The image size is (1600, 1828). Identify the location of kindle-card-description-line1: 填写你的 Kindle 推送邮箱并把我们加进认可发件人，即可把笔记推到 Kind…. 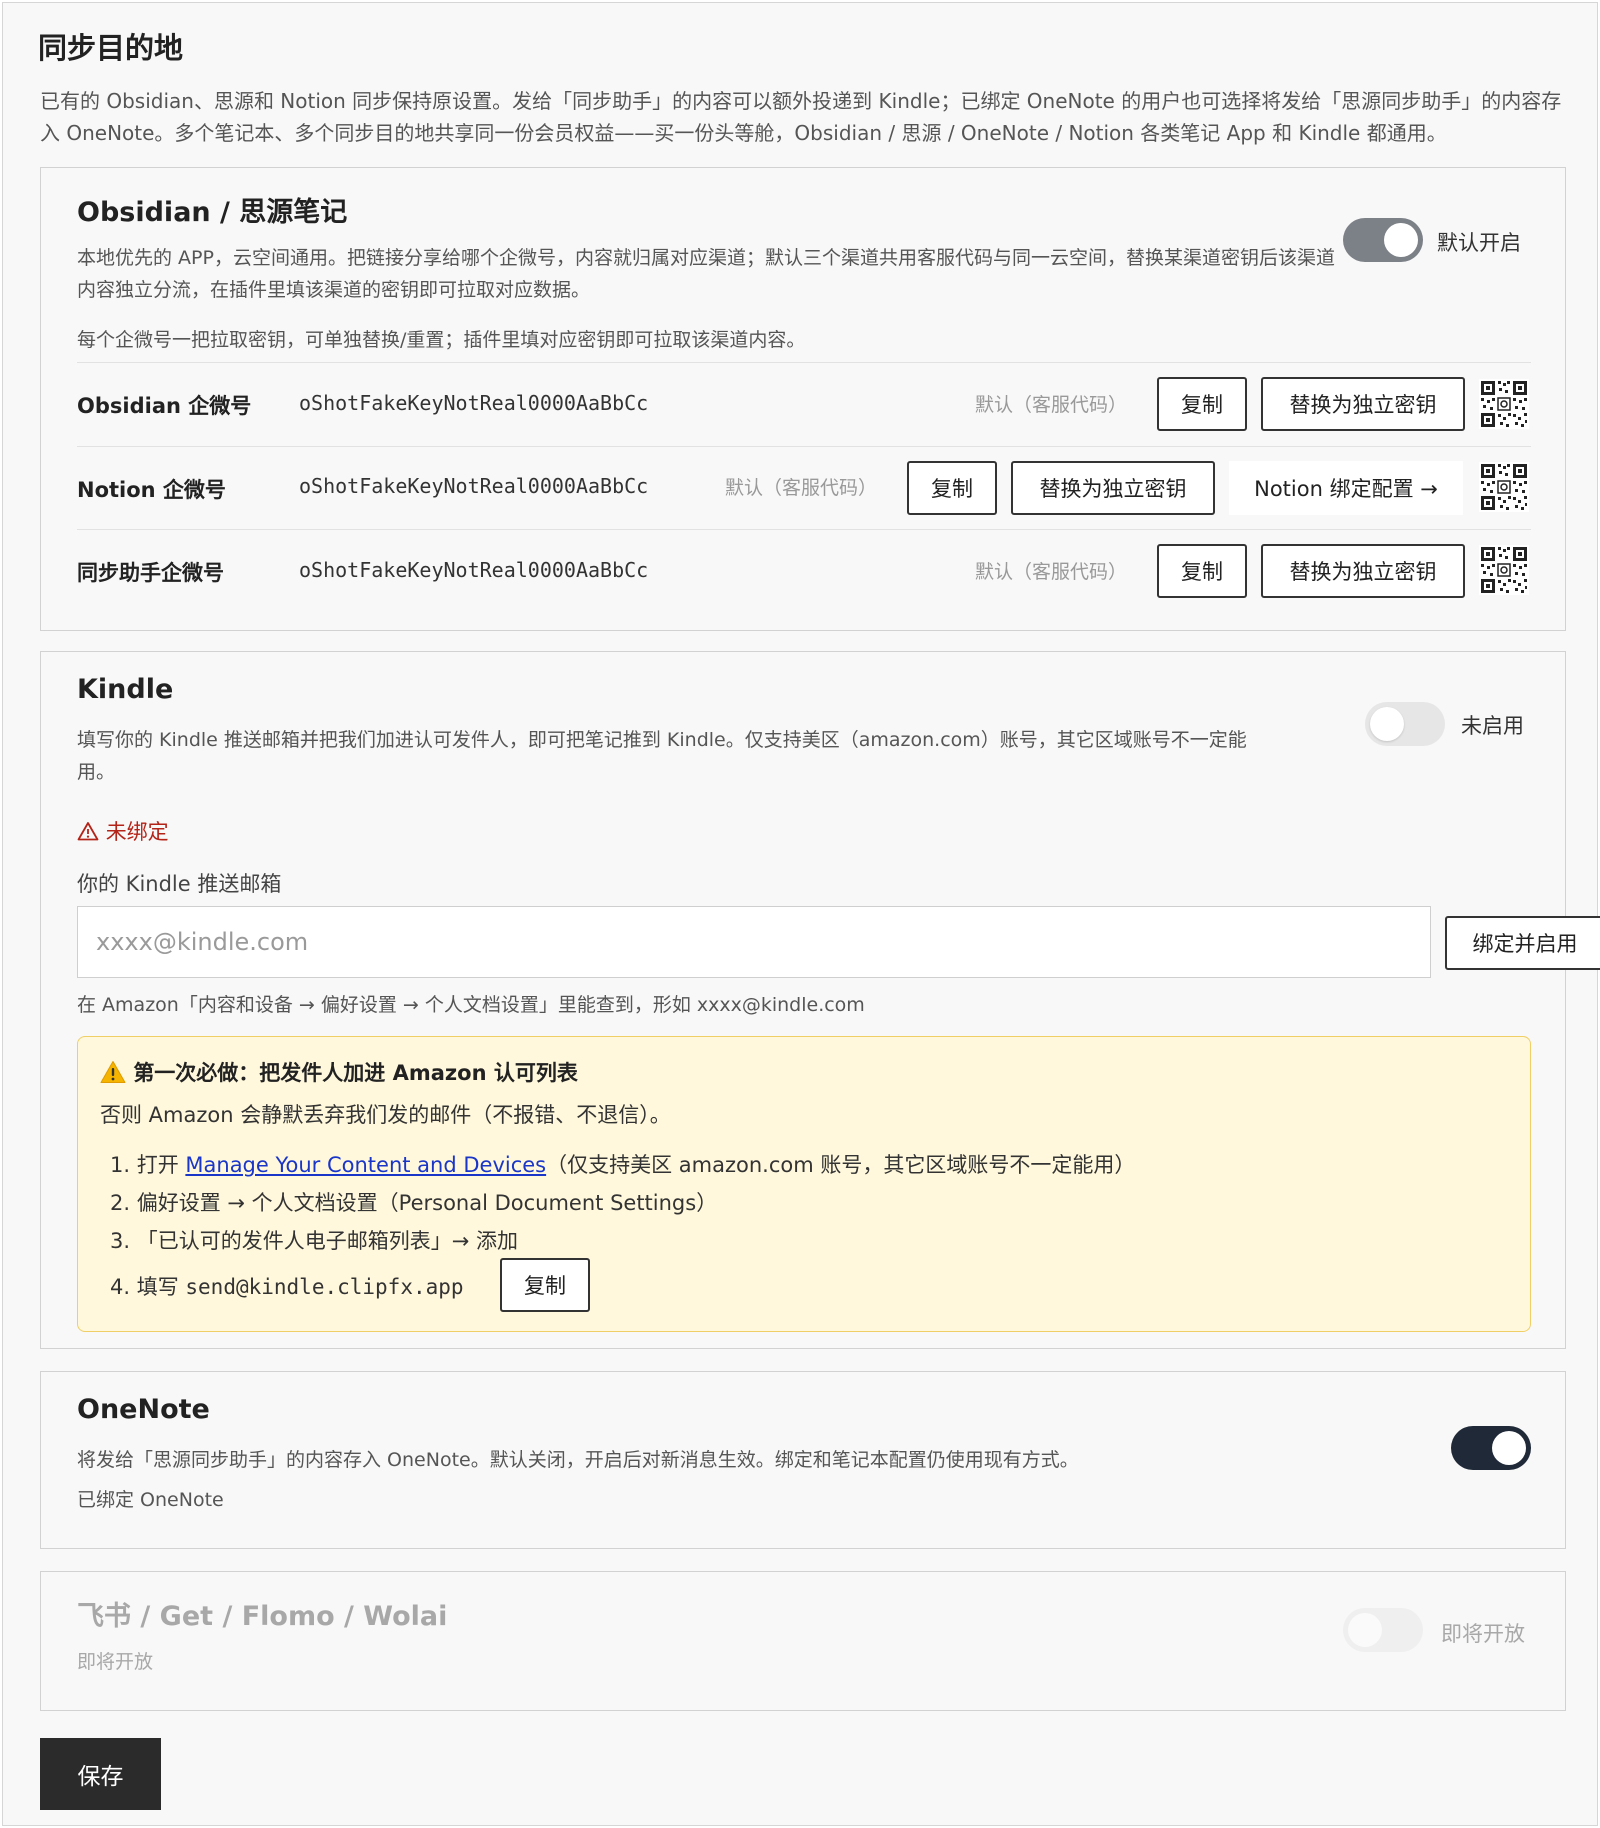
(662, 740).